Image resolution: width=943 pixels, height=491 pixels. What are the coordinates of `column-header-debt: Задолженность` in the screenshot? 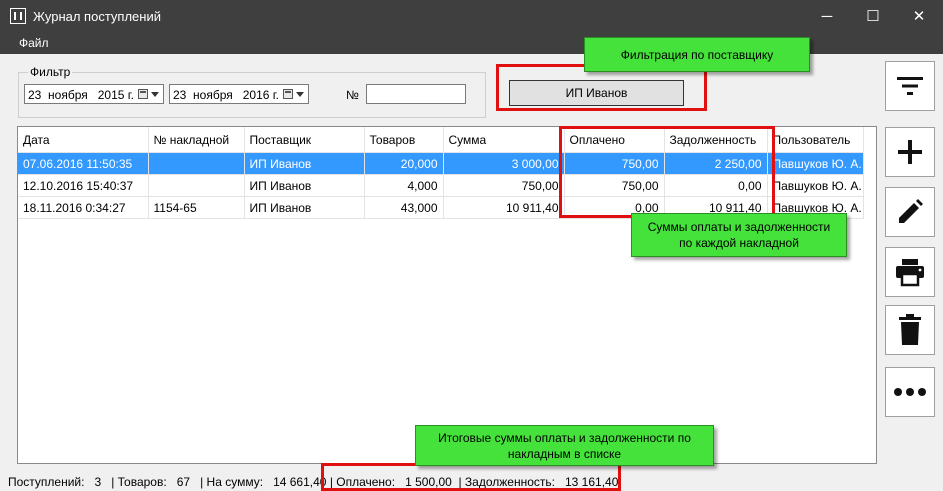 It's located at (716, 140).